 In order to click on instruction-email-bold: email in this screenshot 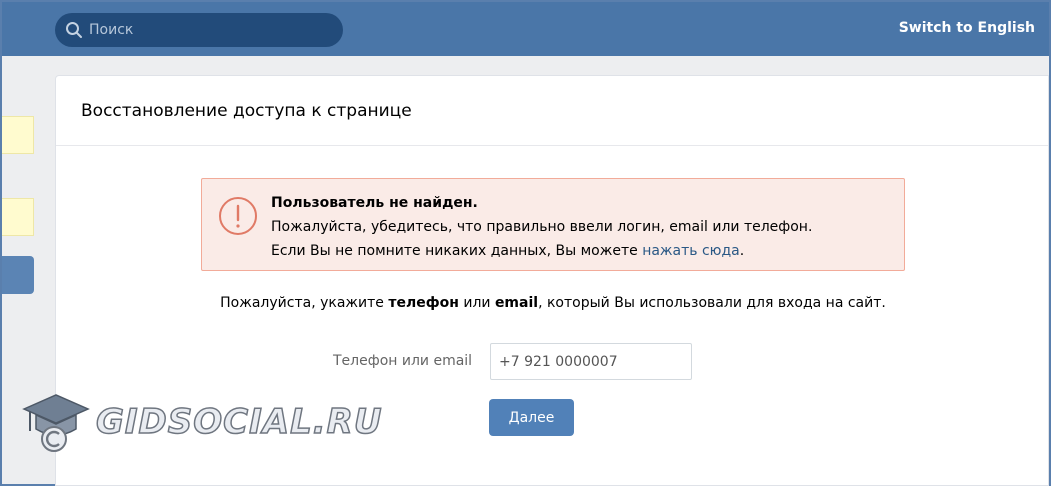, I will do `click(516, 303)`.